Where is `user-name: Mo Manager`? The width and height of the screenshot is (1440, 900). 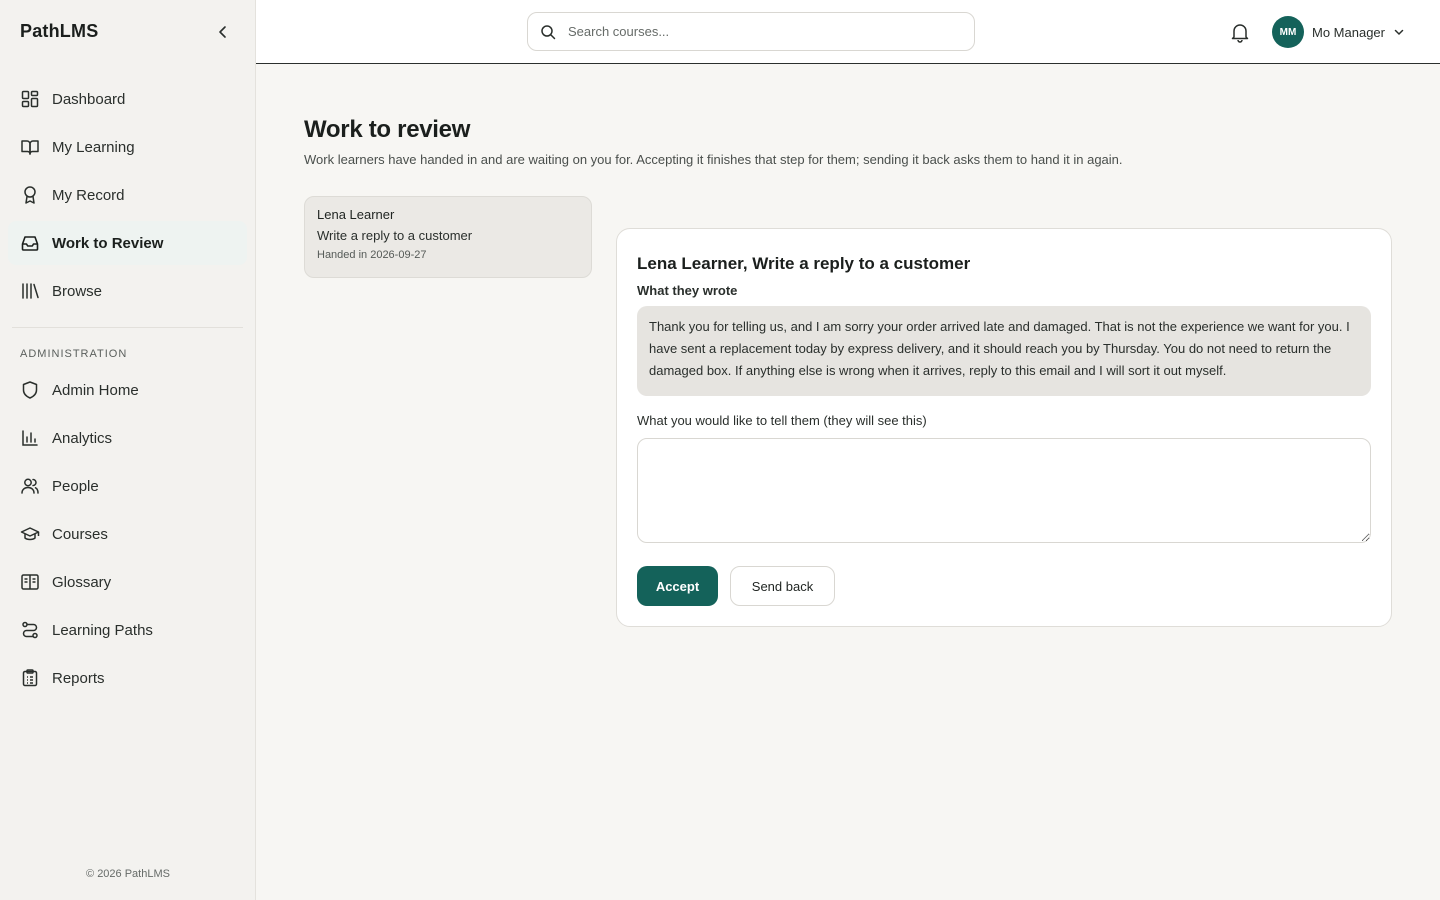
user-name: Mo Manager is located at coordinates (1348, 32).